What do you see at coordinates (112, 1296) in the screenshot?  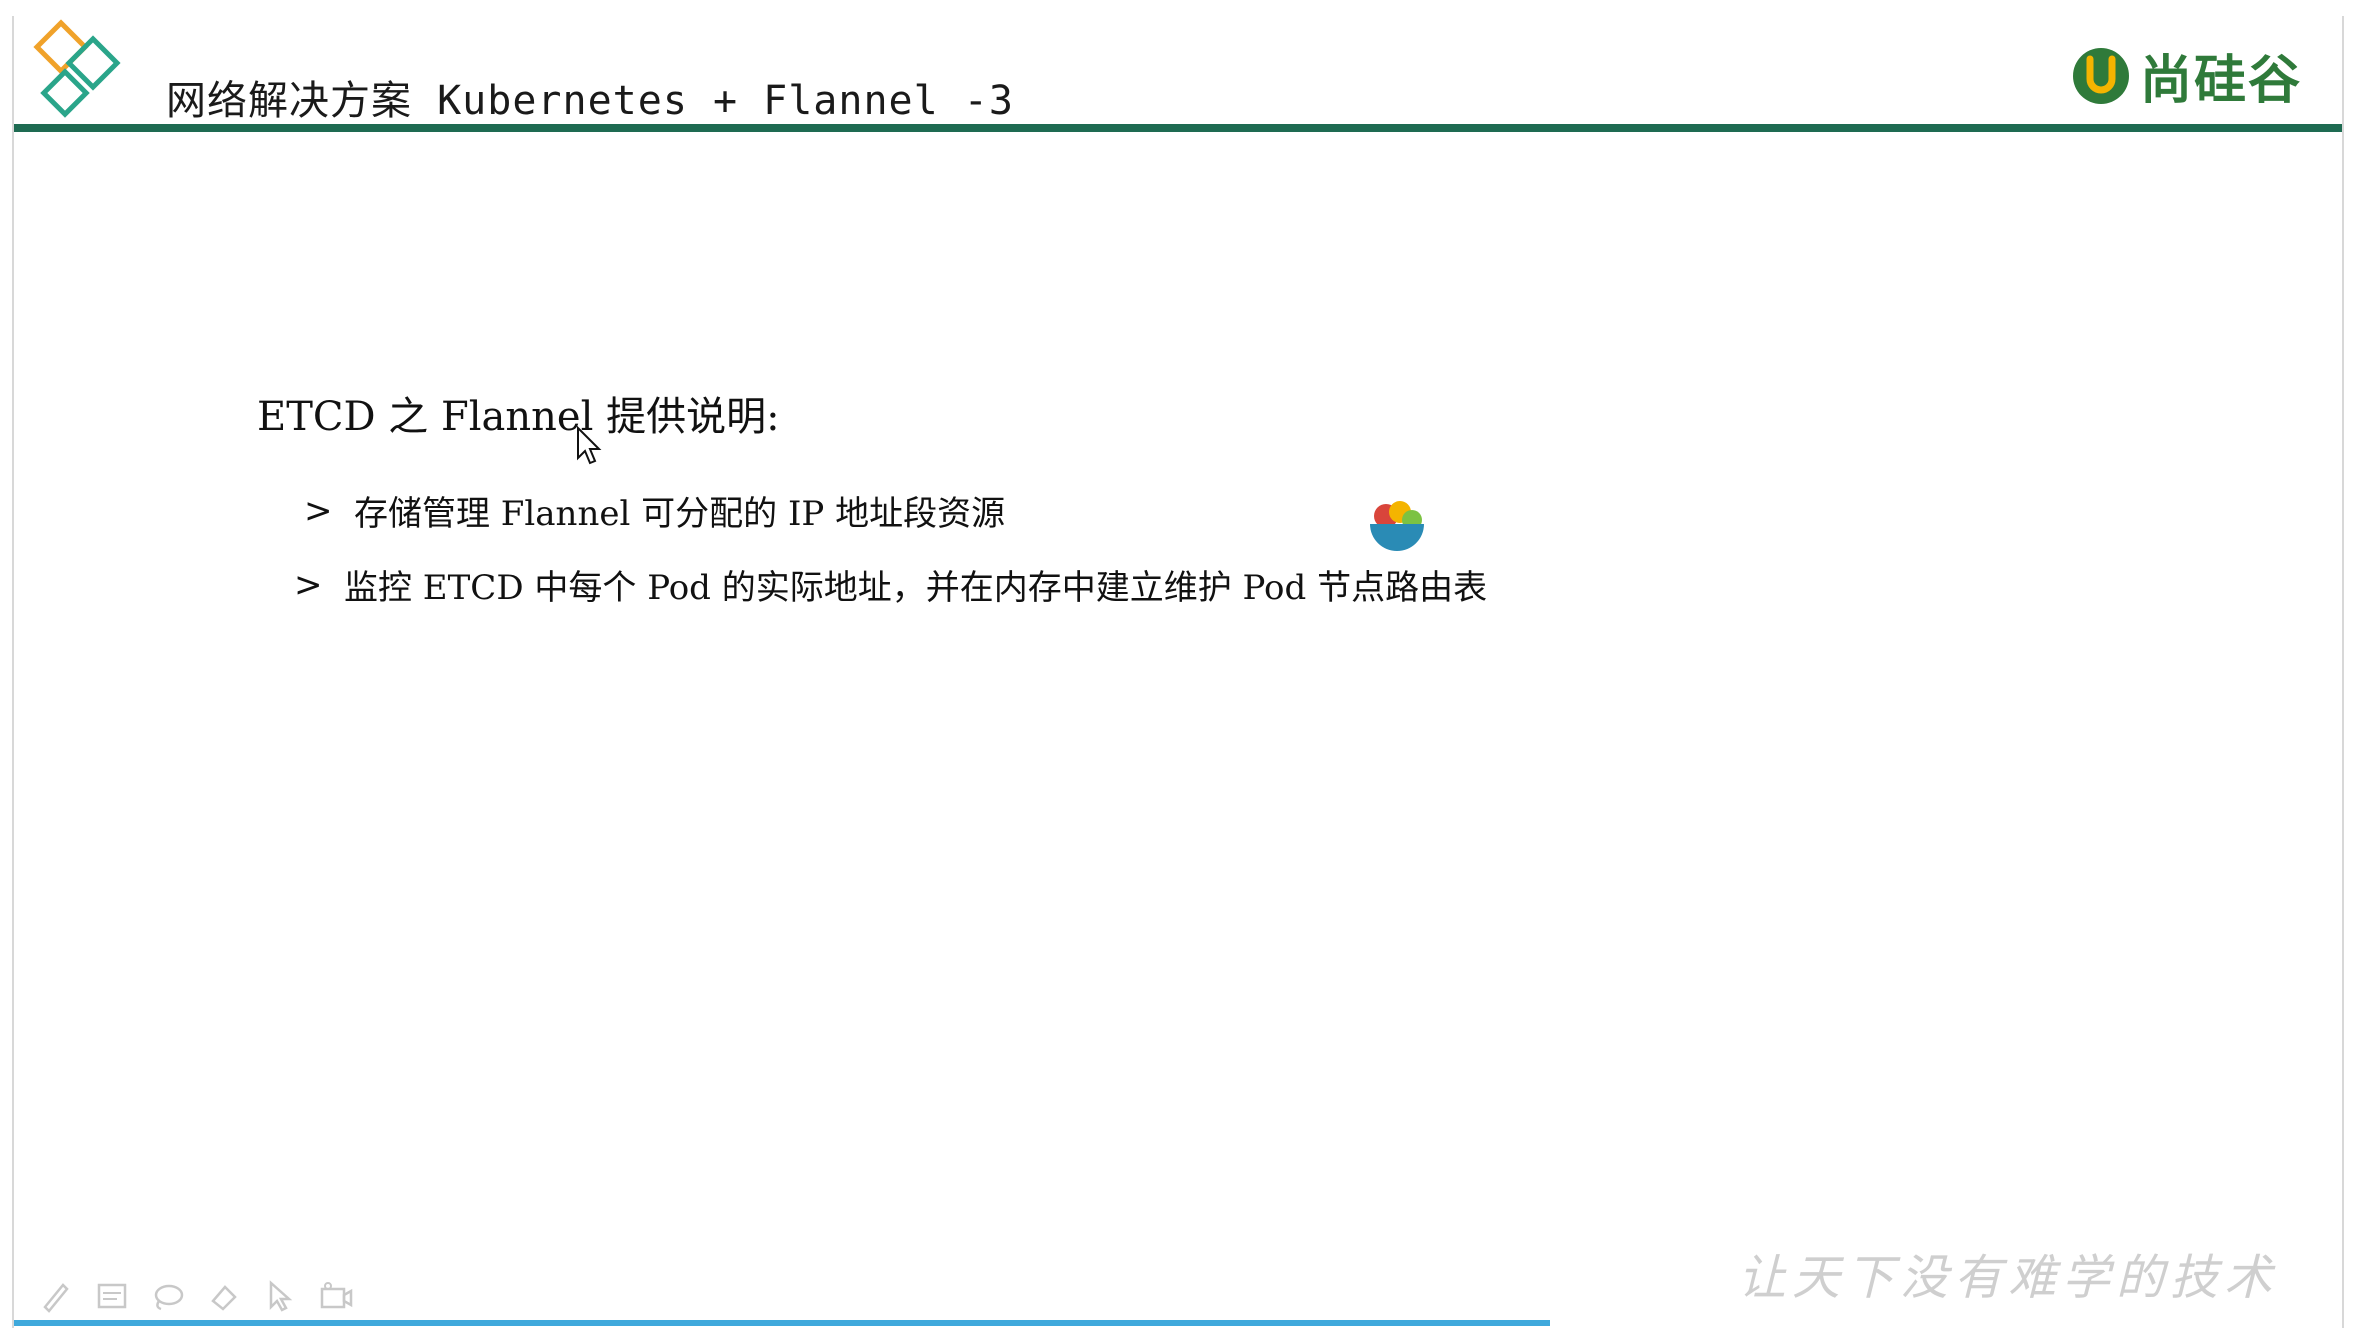 I see `whiteboard-icon` at bounding box center [112, 1296].